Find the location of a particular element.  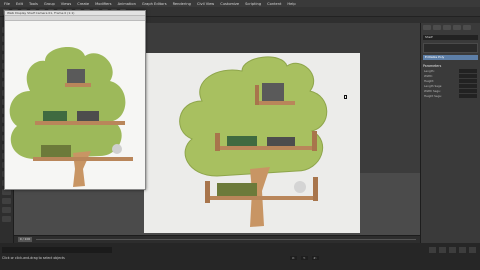

x-coord-field: X: is located at coordinates (294, 258).